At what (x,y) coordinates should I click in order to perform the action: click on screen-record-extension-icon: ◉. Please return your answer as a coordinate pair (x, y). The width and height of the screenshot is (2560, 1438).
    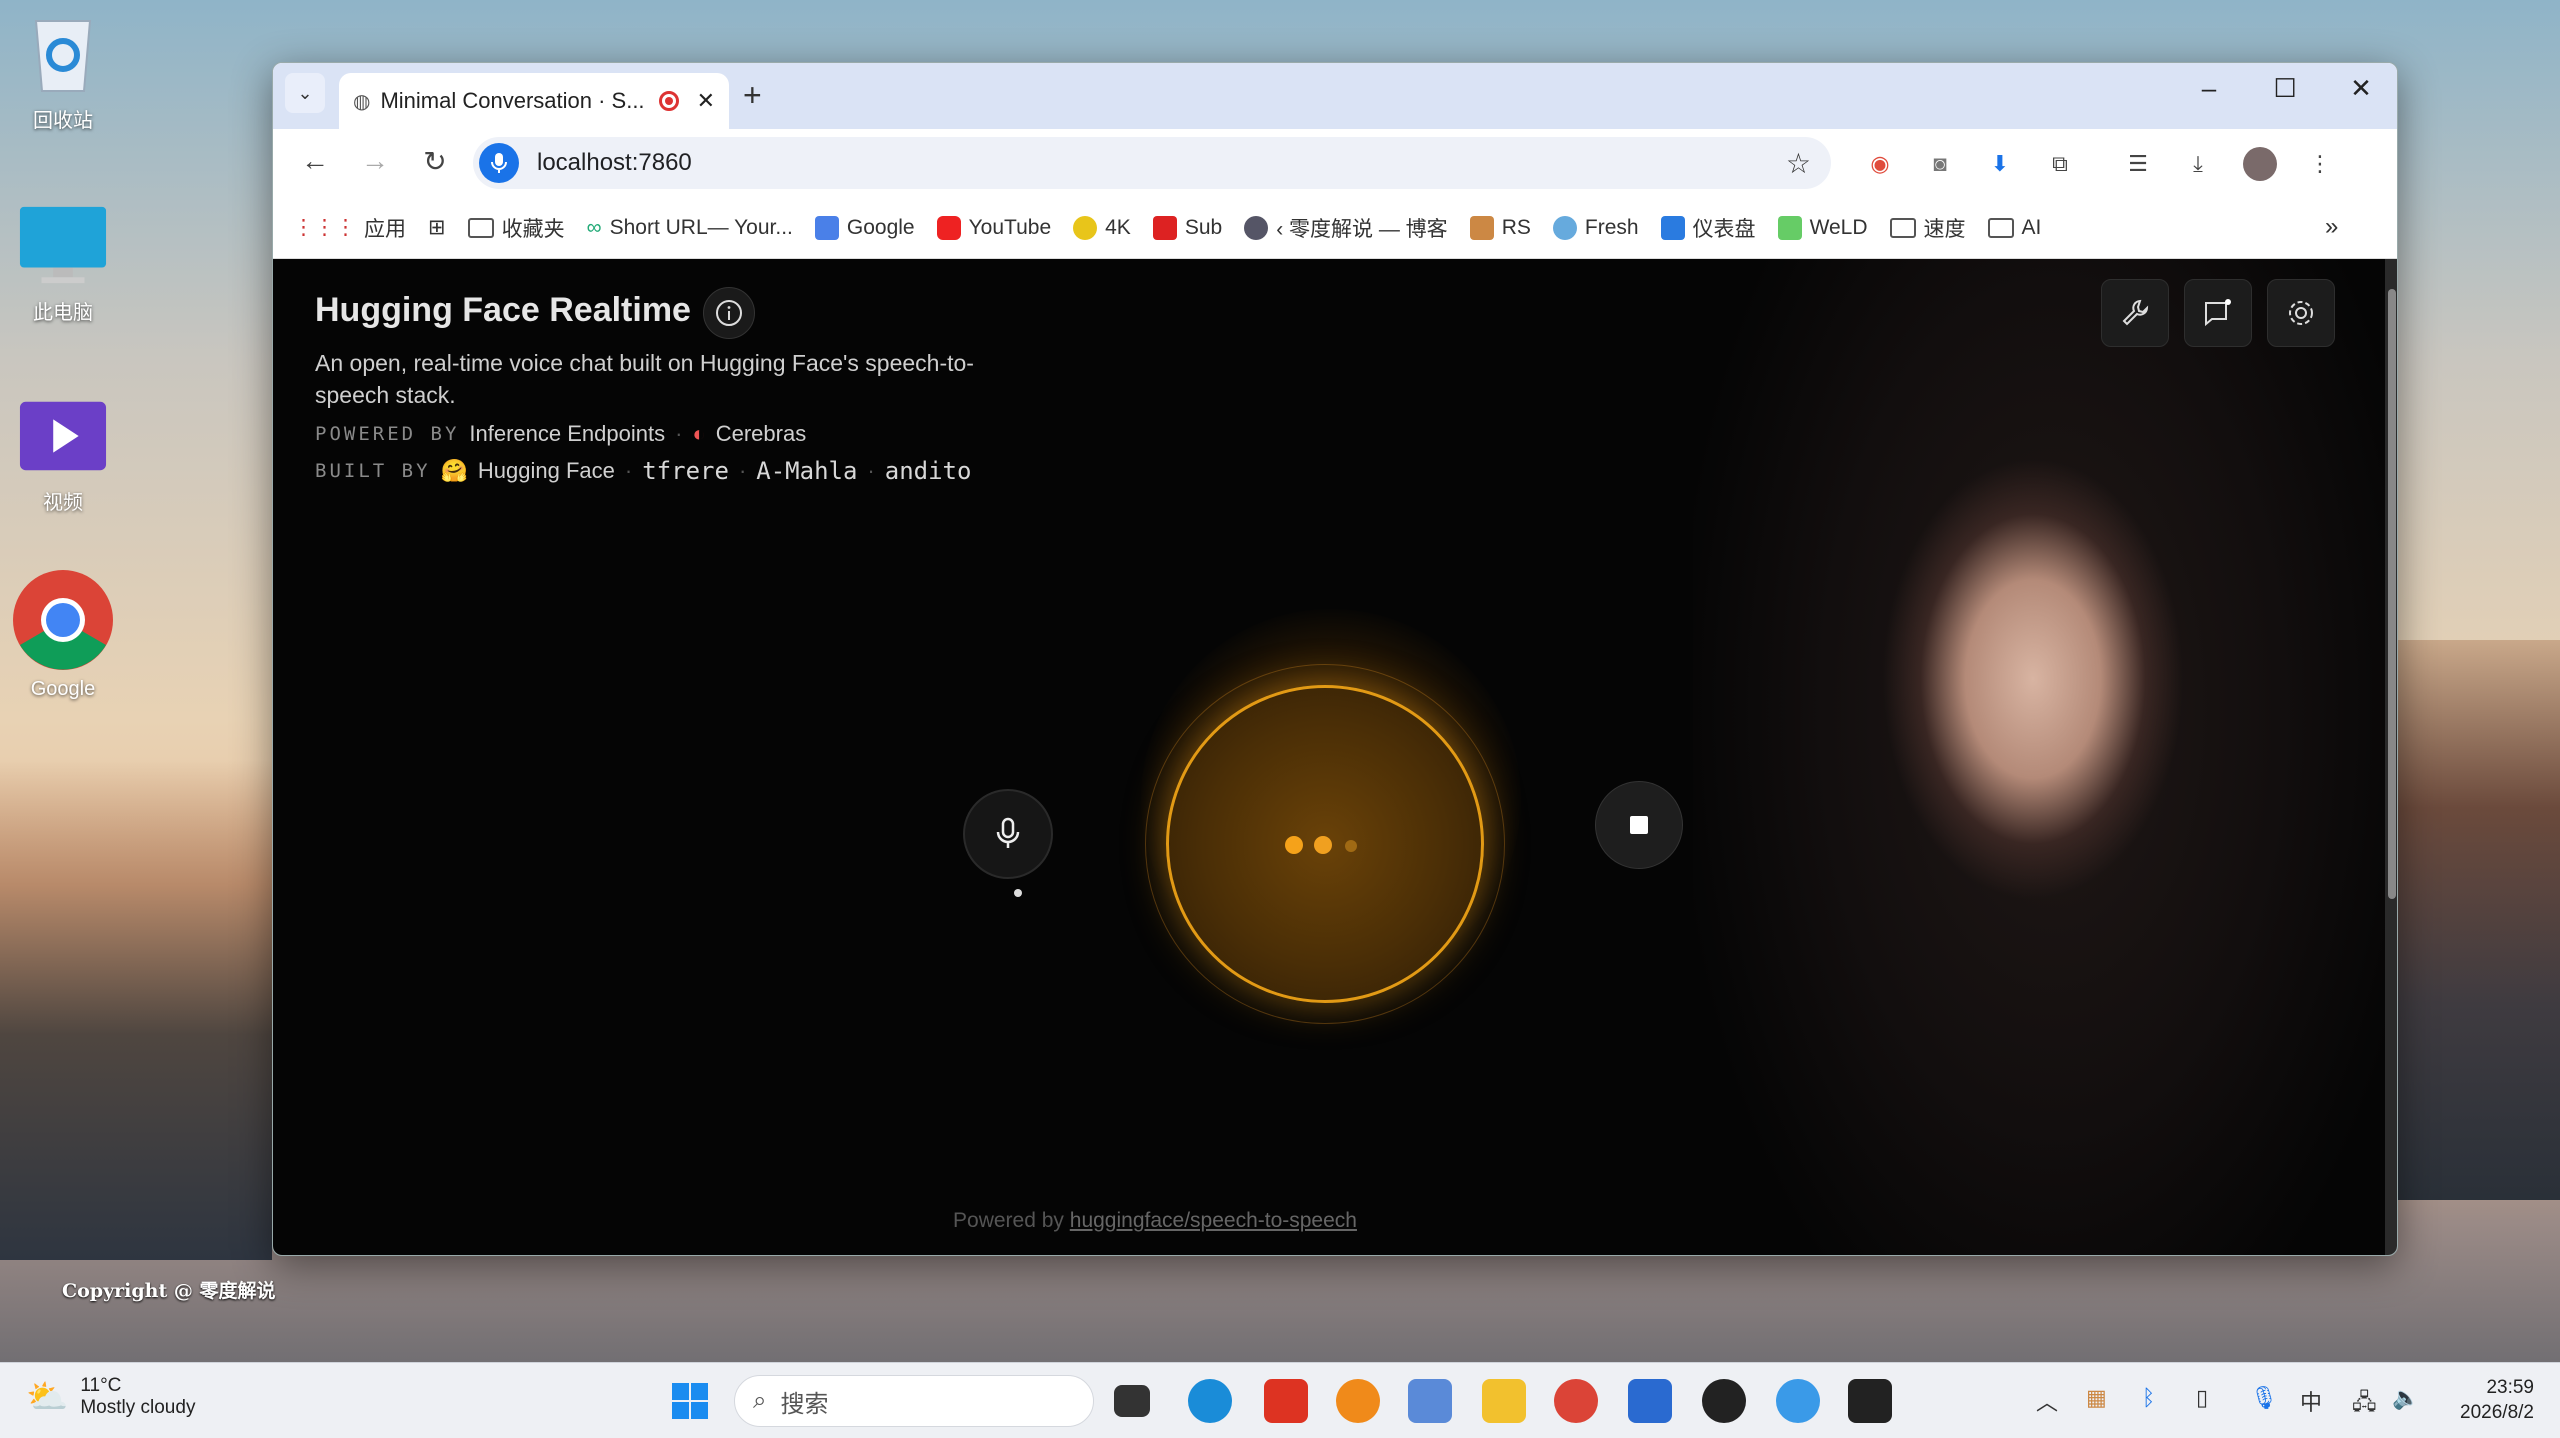
    Looking at the image, I should click on (1880, 164).